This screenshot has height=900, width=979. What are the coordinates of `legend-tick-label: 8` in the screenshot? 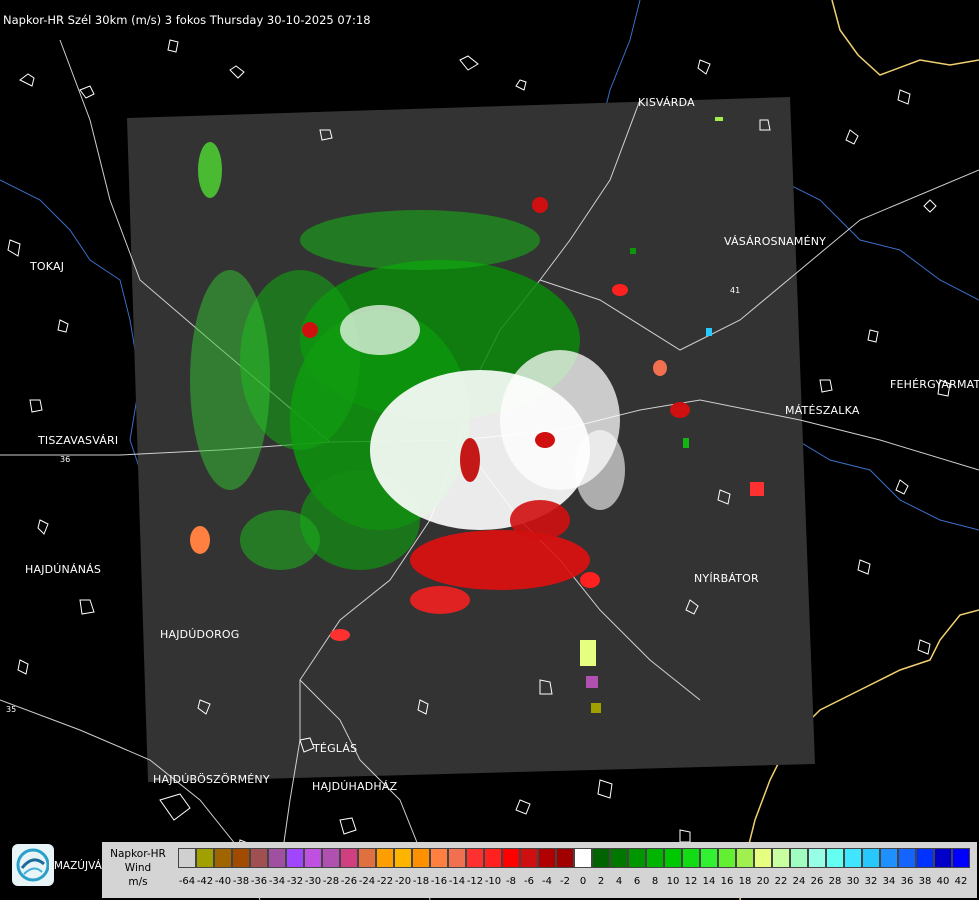 It's located at (655, 881).